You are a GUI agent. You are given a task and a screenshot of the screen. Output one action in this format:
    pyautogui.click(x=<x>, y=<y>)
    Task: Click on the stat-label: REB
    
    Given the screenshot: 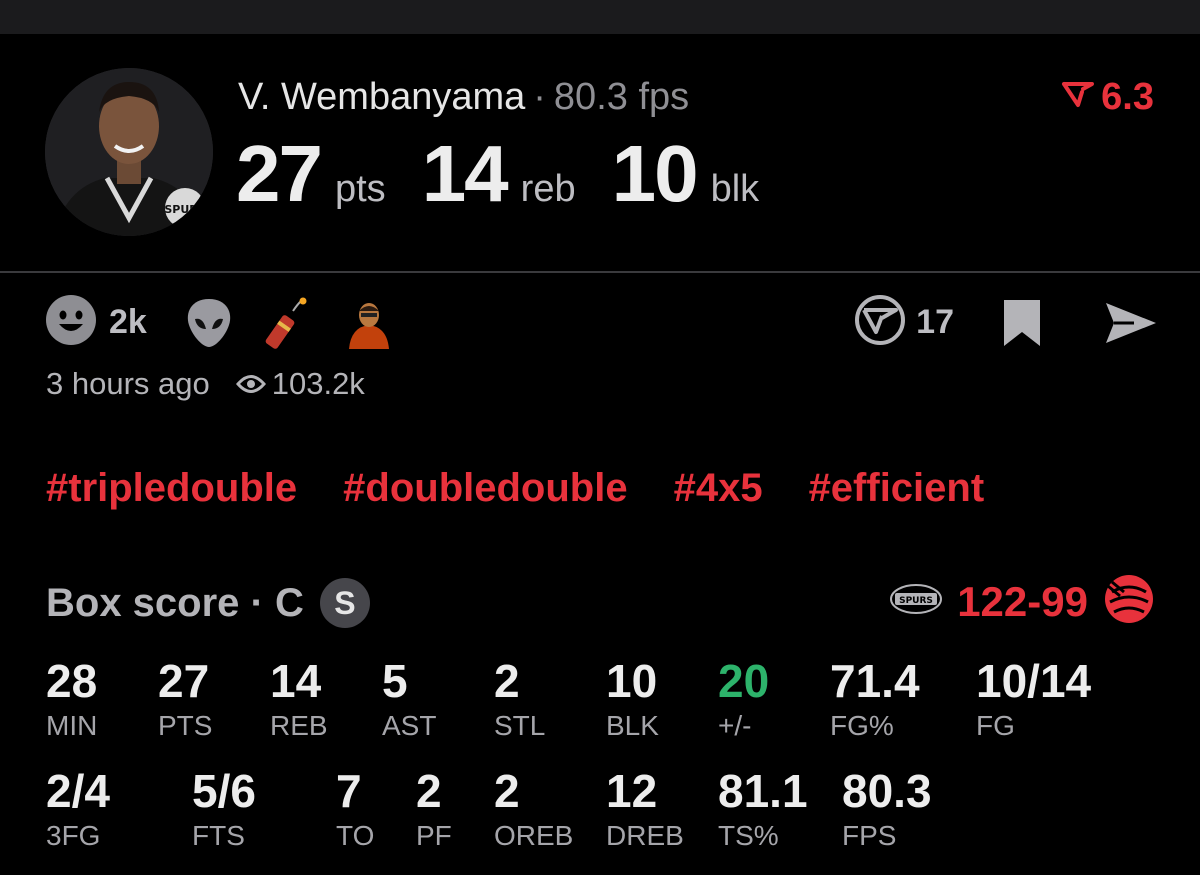 What is the action you would take?
    pyautogui.click(x=299, y=725)
    